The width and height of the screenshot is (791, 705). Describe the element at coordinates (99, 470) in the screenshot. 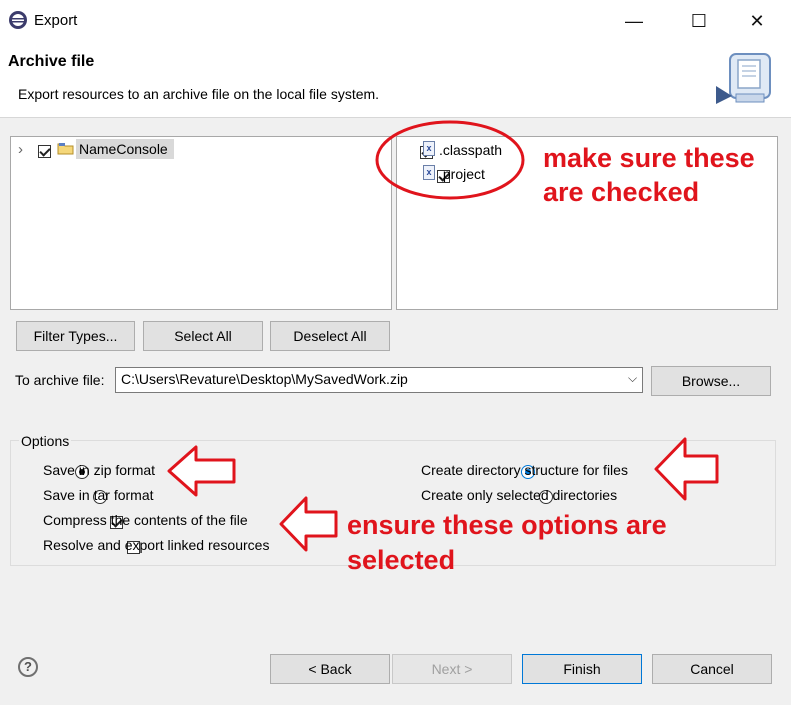

I see `zip-format-label: Save in zip format` at that location.